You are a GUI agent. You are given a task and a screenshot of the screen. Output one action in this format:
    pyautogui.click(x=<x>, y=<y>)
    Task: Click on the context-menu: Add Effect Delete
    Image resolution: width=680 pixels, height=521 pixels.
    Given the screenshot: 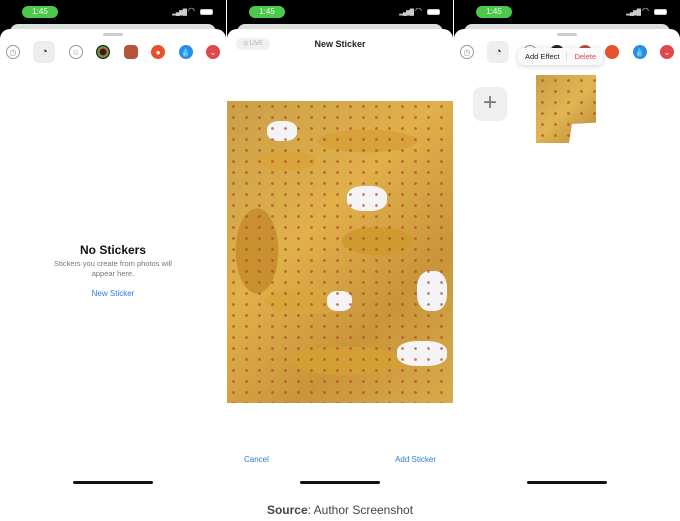 What is the action you would take?
    pyautogui.click(x=561, y=56)
    